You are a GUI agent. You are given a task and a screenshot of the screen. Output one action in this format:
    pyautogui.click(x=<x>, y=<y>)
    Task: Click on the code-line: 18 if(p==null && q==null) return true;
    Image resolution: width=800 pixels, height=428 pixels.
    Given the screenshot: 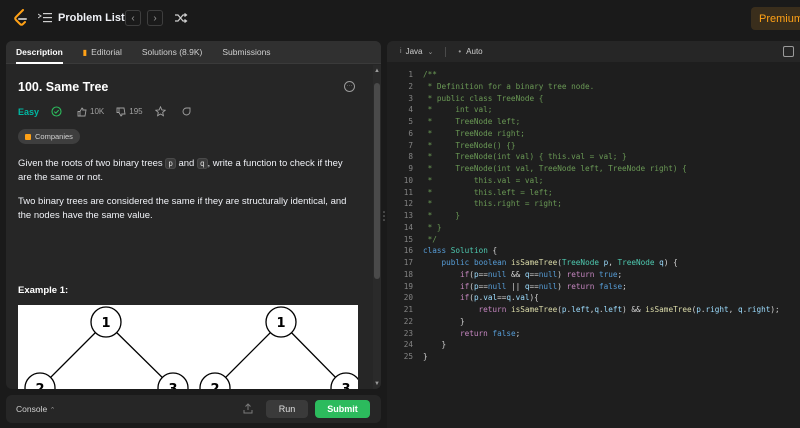 What is the action you would take?
    pyautogui.click(x=593, y=275)
    